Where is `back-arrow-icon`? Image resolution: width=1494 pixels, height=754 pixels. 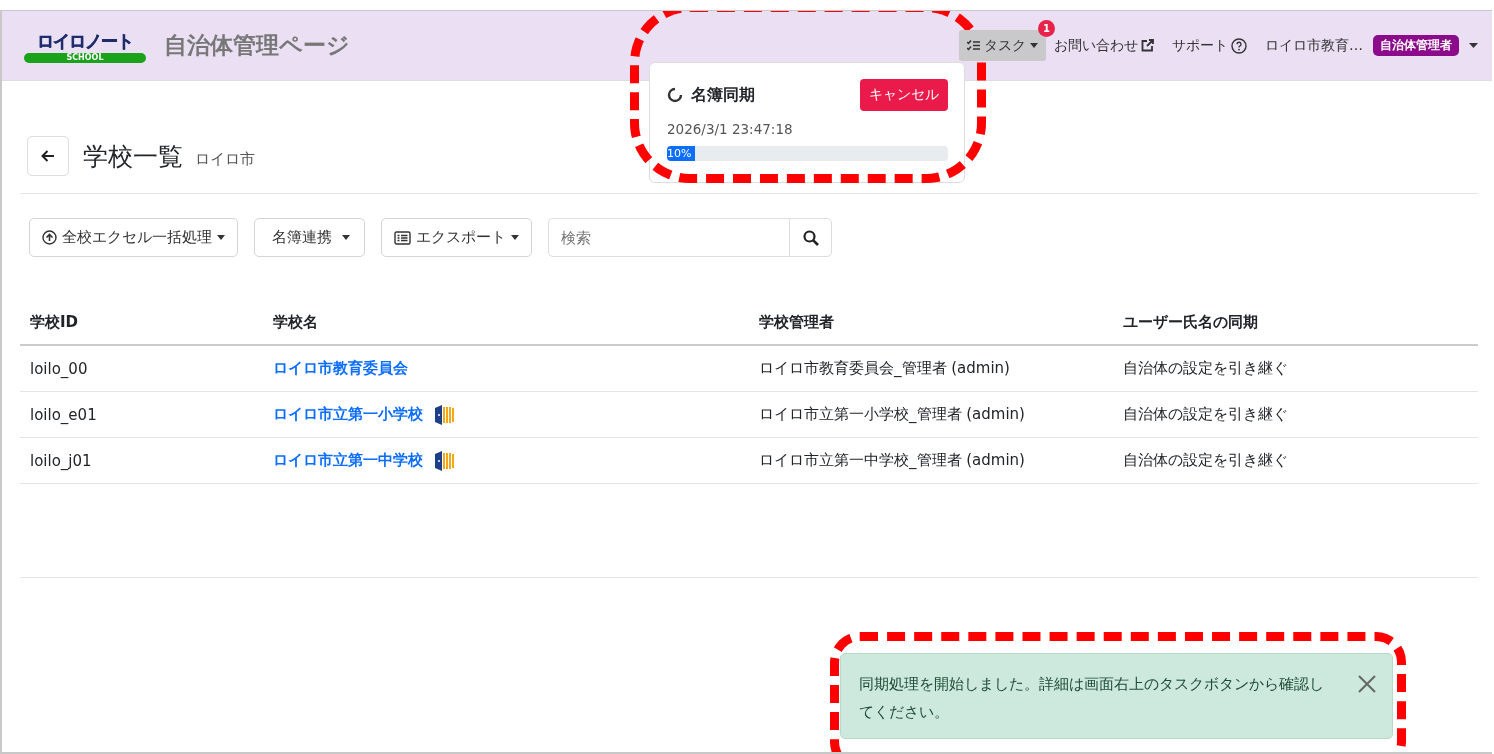 back-arrow-icon is located at coordinates (48, 156).